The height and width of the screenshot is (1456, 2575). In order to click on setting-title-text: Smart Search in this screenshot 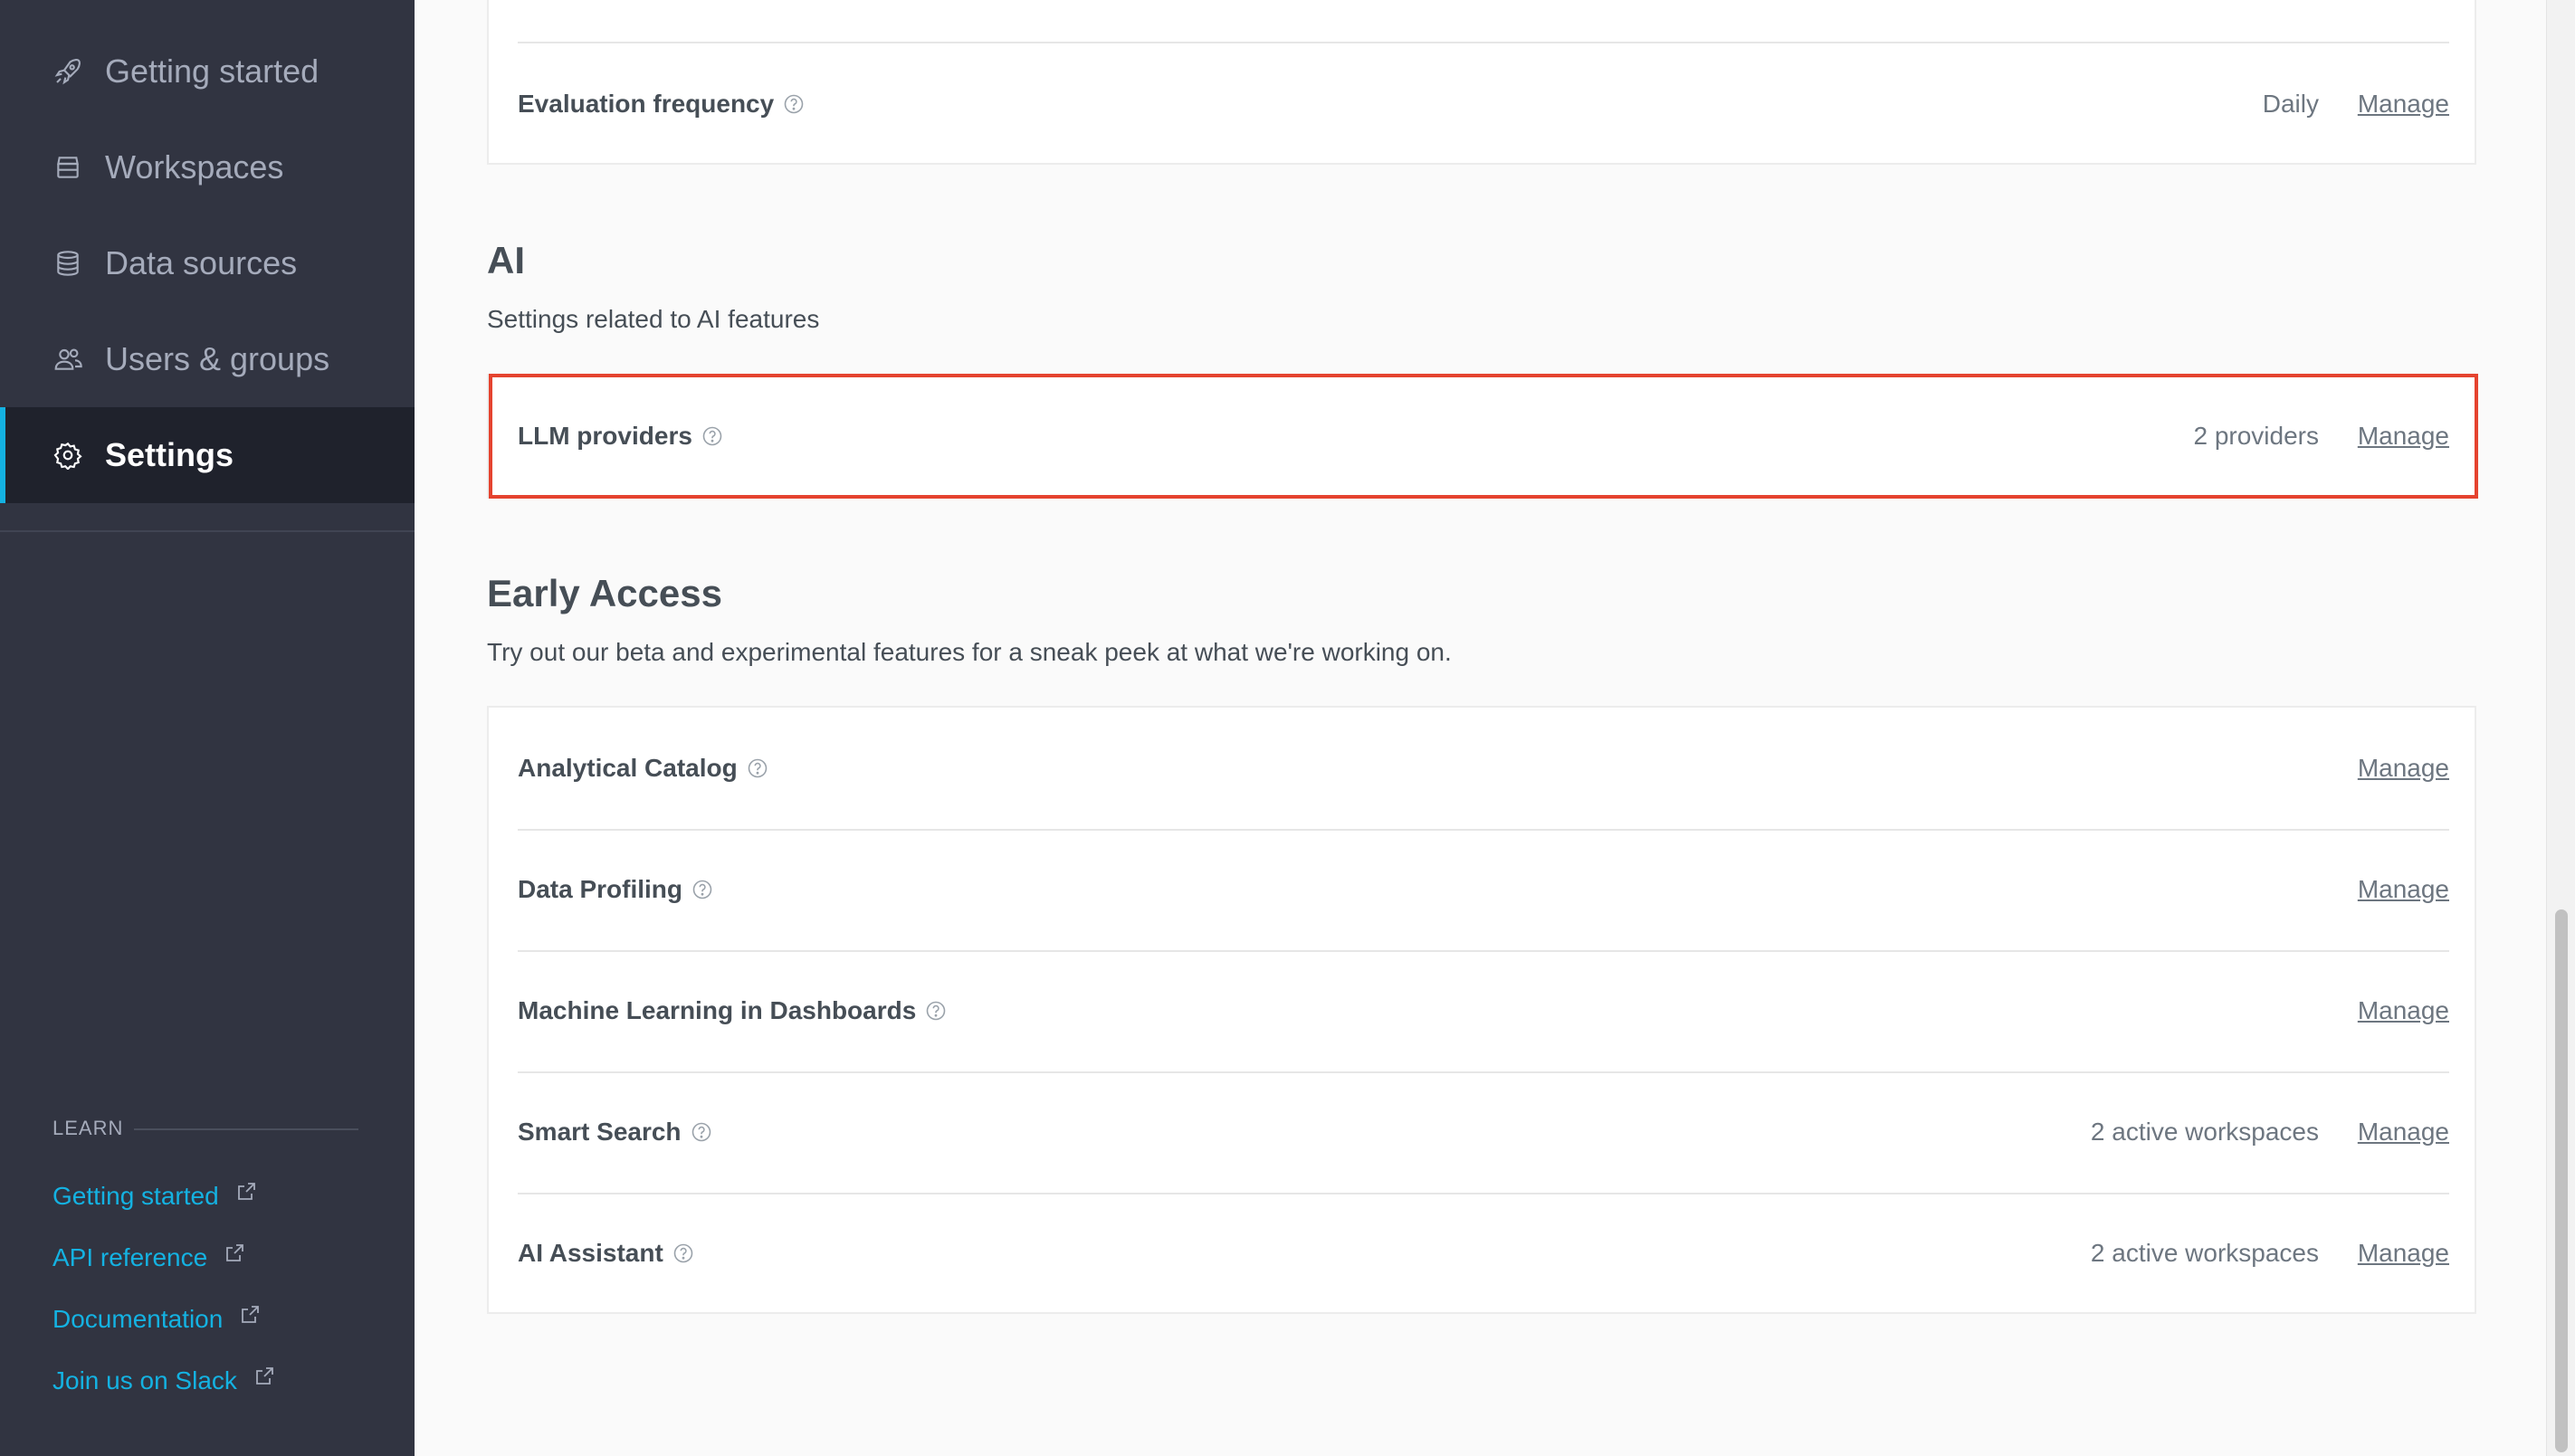, I will do `click(600, 1132)`.